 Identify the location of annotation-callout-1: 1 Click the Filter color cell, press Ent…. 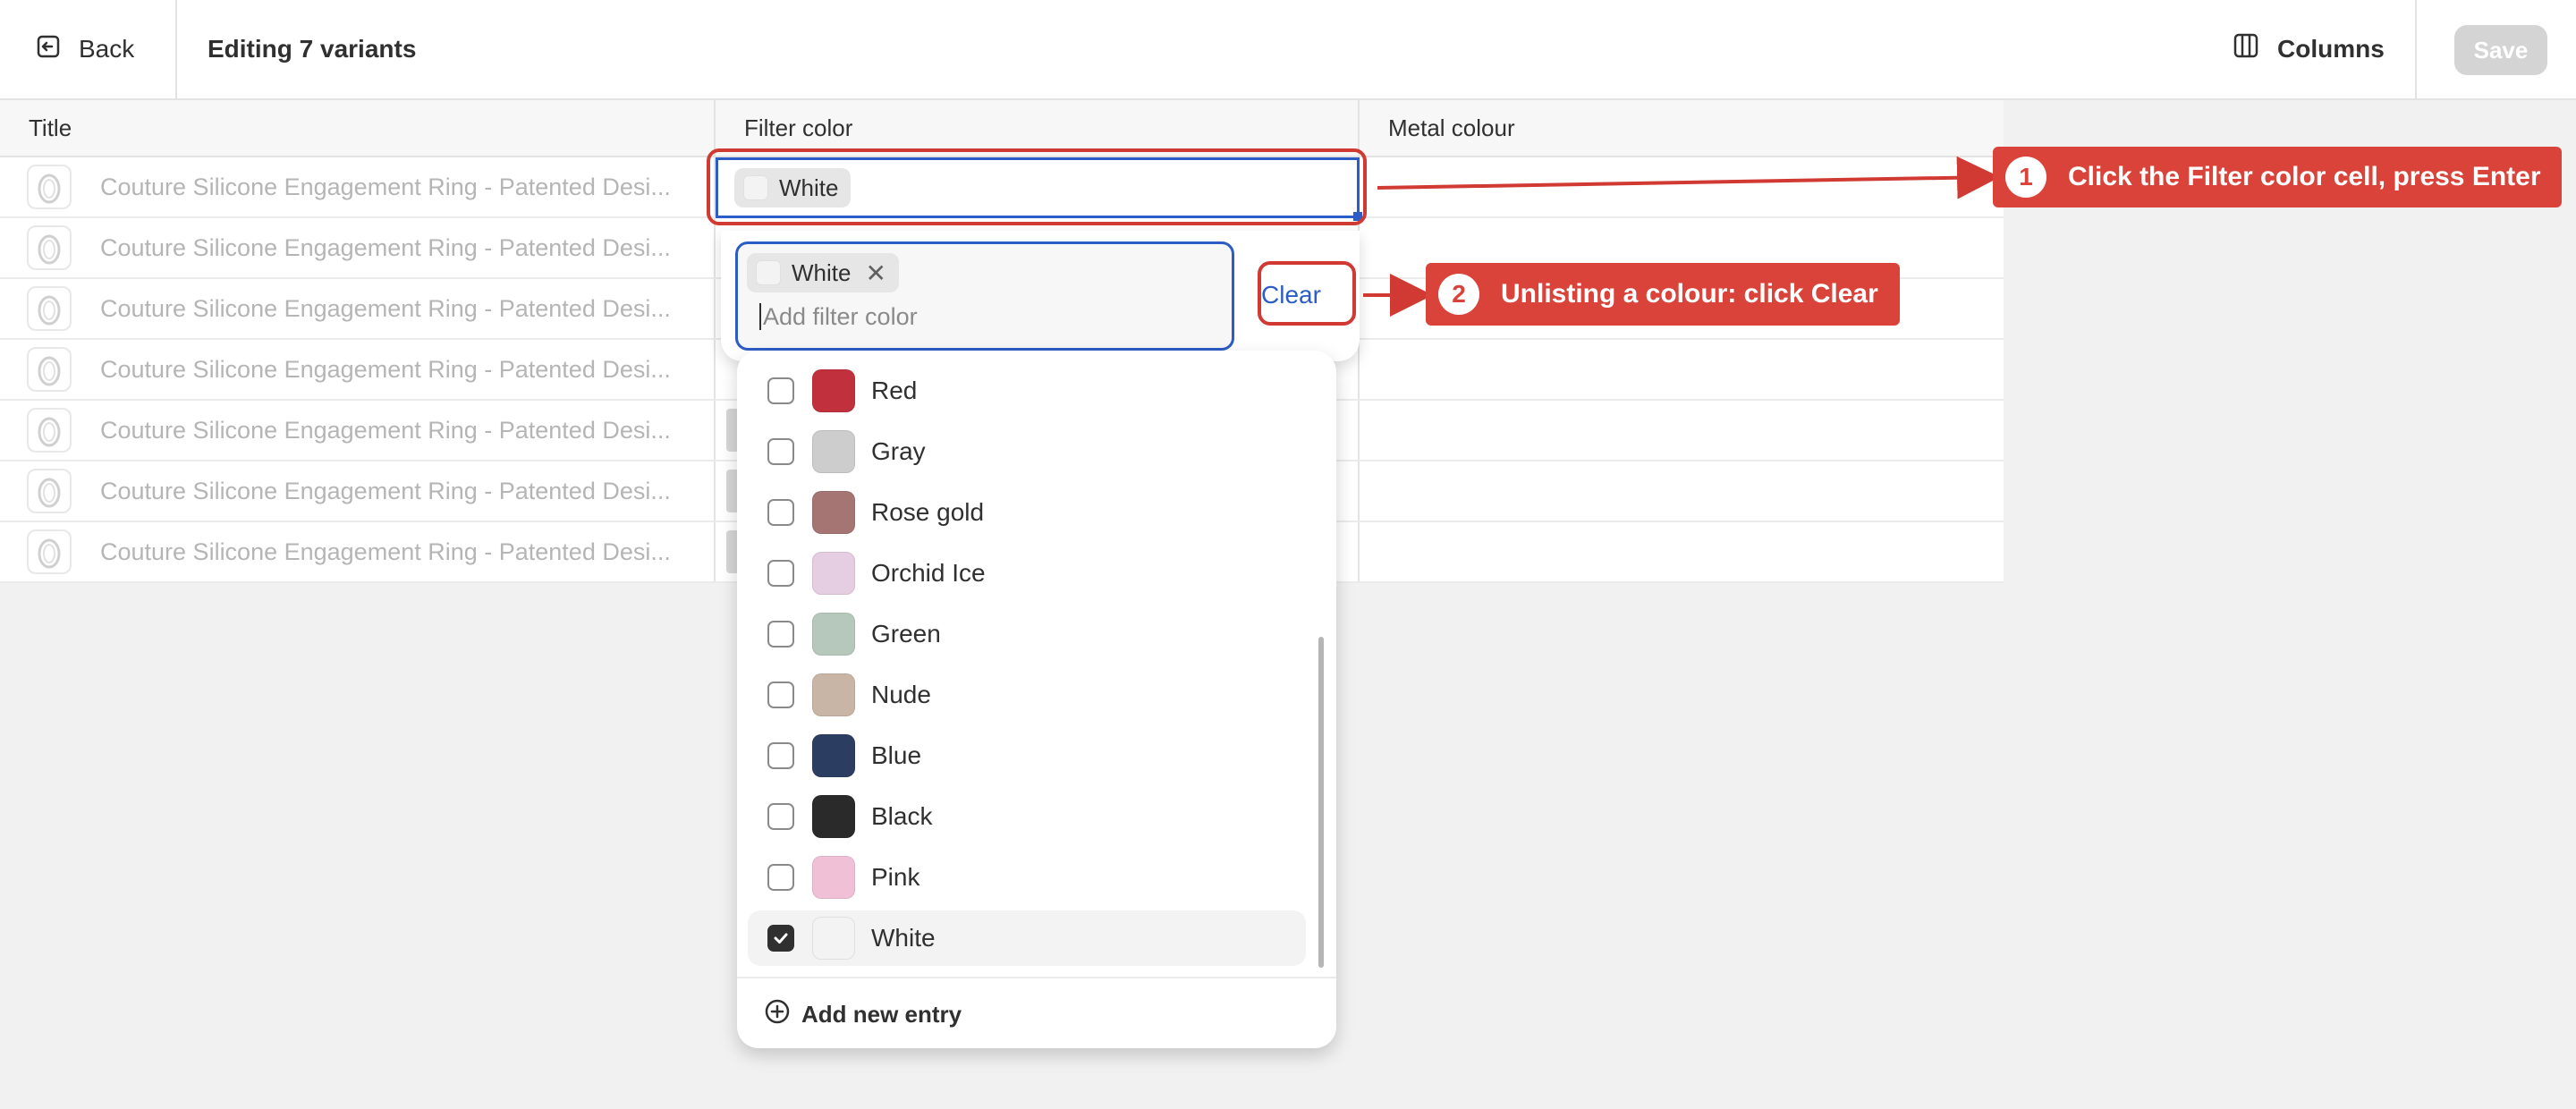
(2277, 177).